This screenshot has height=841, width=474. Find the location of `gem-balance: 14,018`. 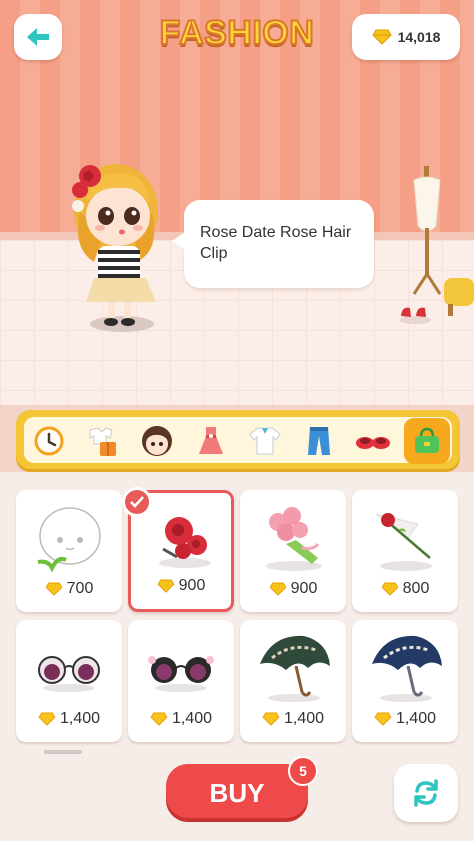

gem-balance: 14,018 is located at coordinates (406, 37).